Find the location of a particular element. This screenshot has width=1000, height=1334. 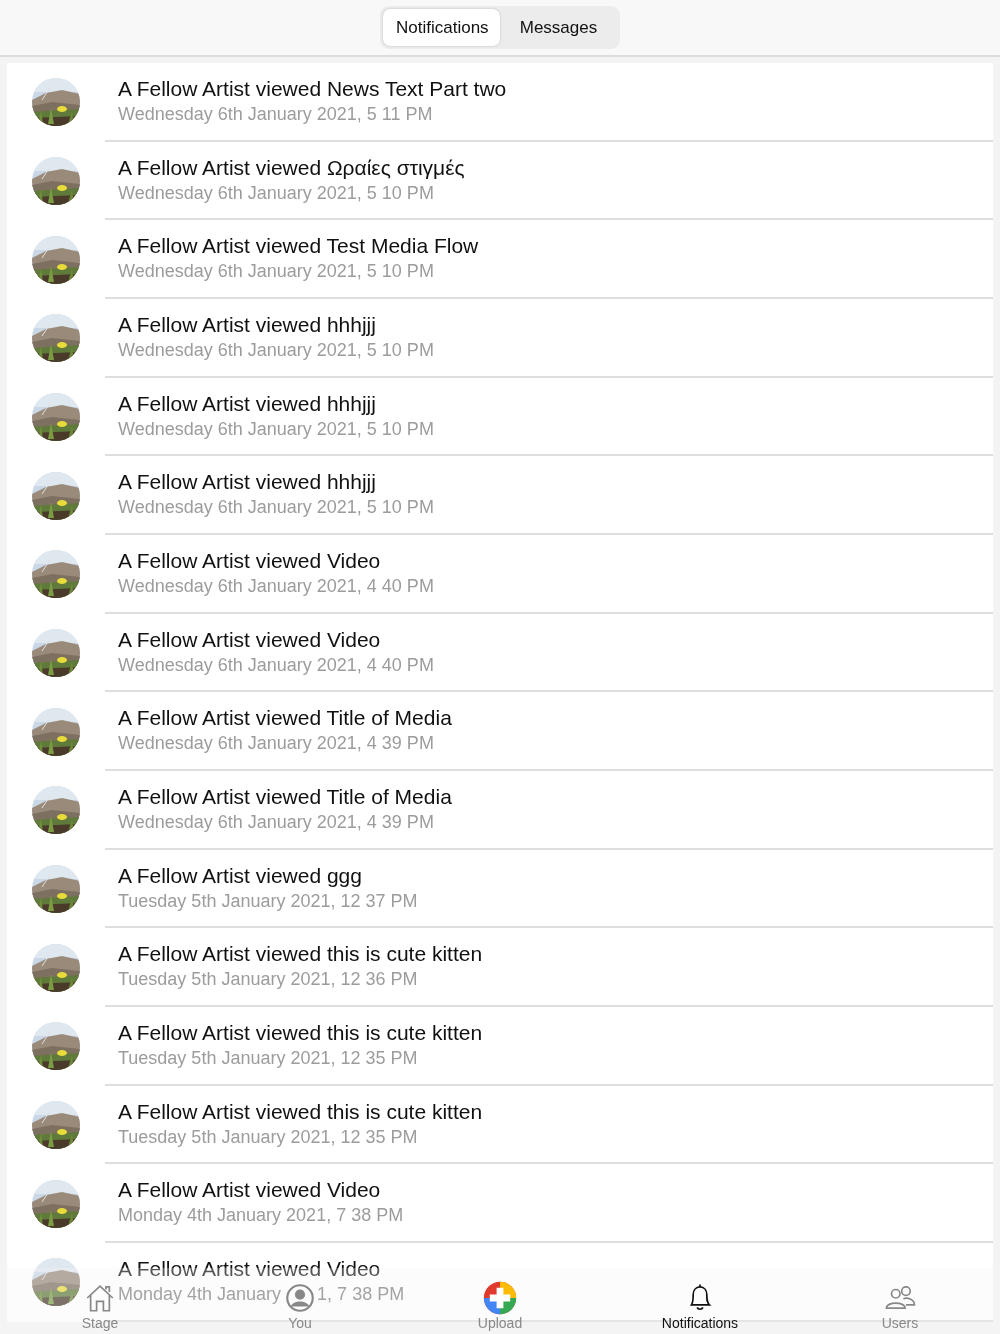

notification-time: Wednesday 6th January 2021, 5 11 PM is located at coordinates (276, 114).